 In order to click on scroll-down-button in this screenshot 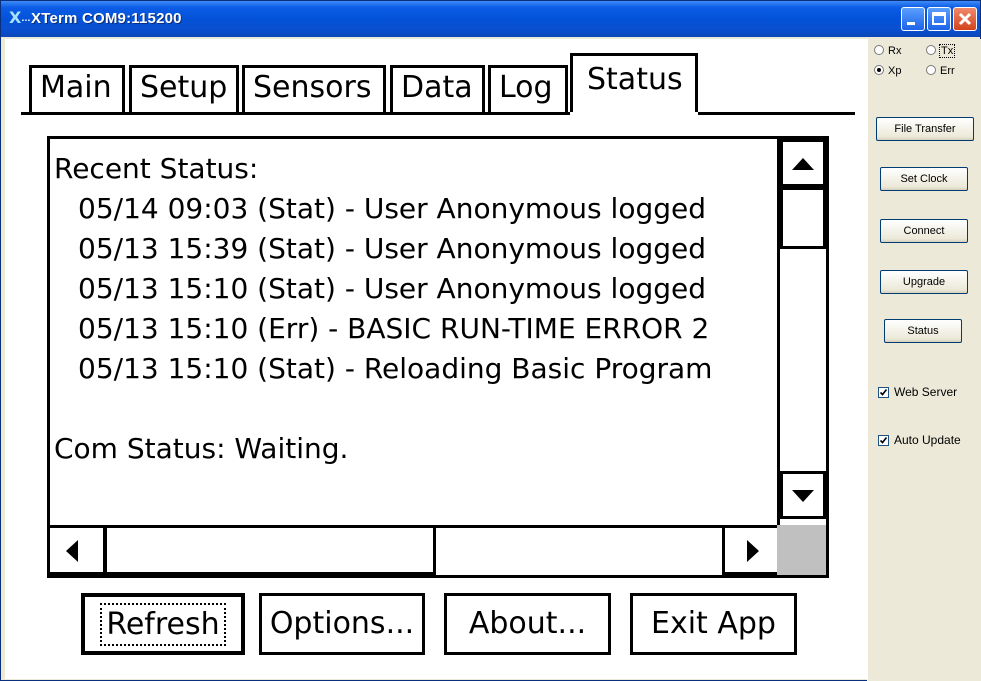, I will do `click(803, 495)`.